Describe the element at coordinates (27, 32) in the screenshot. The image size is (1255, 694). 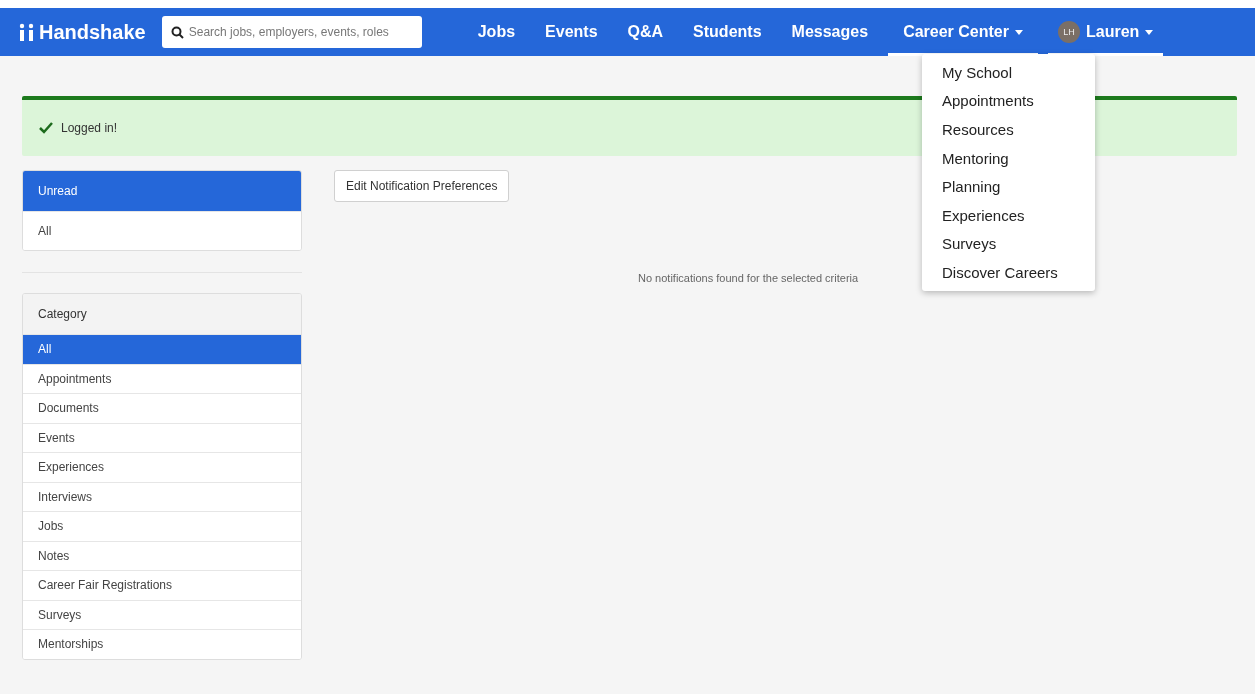
I see `logo-icon` at that location.